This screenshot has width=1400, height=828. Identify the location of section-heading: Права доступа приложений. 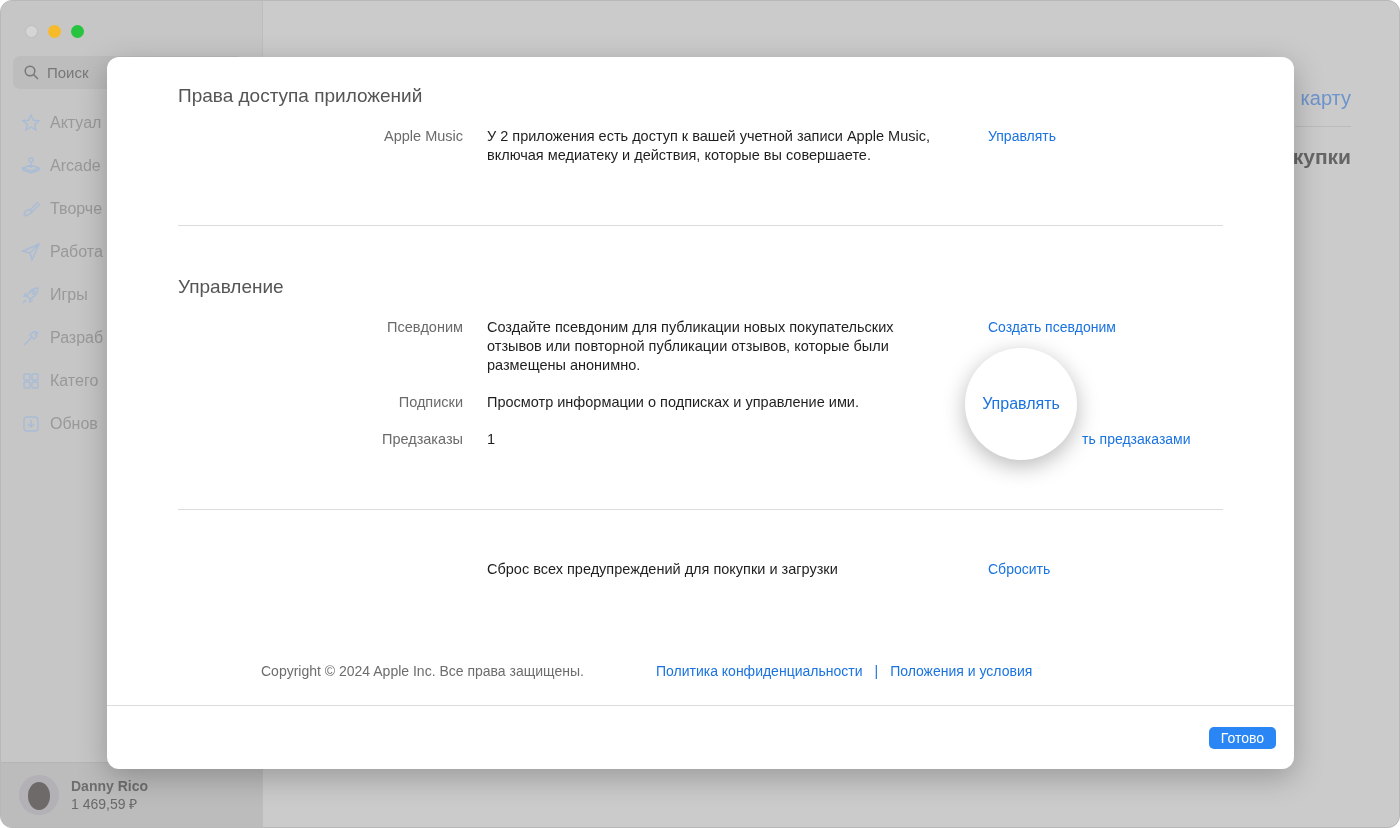
(301, 96).